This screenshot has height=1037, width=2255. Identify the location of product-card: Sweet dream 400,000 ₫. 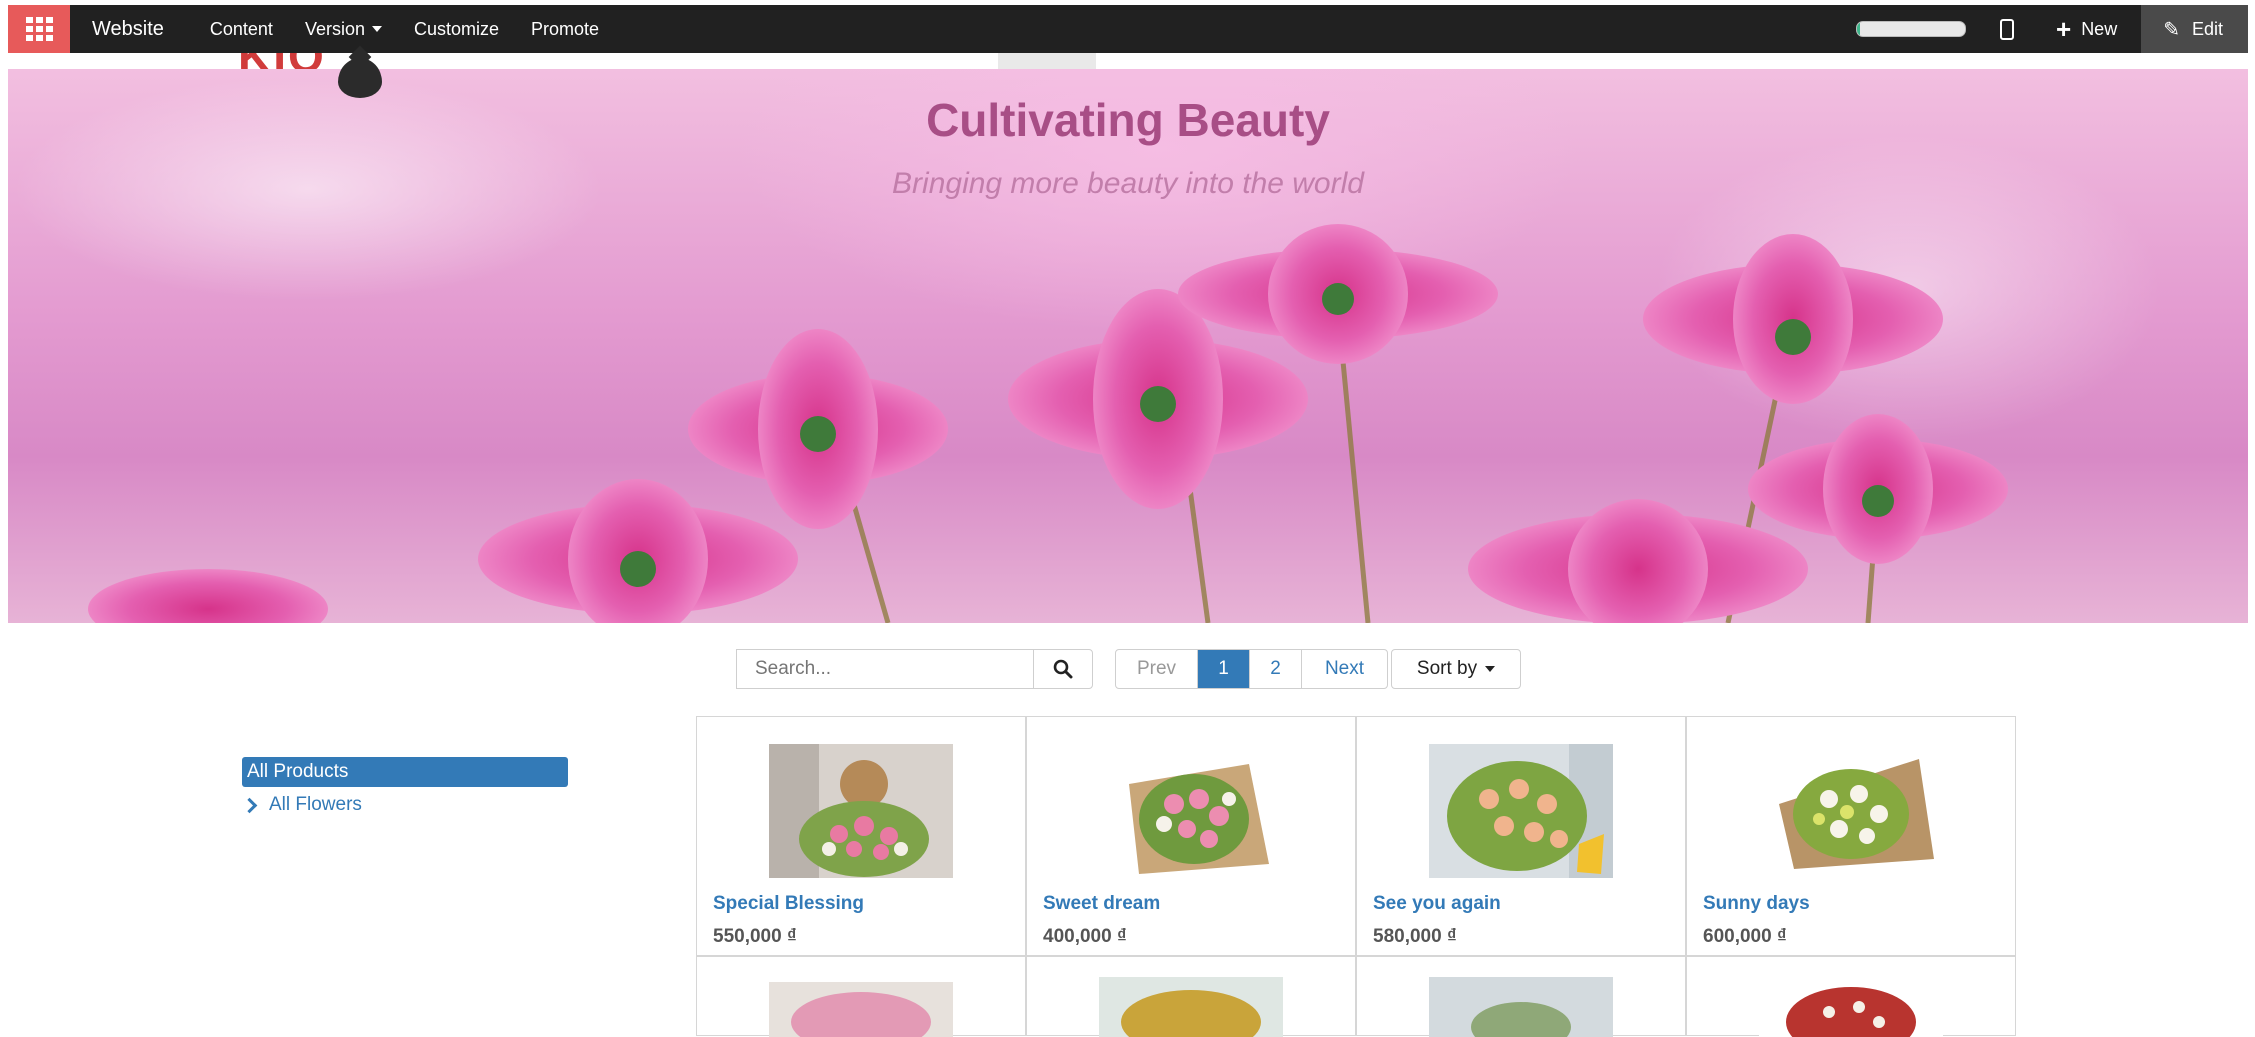
(1191, 836).